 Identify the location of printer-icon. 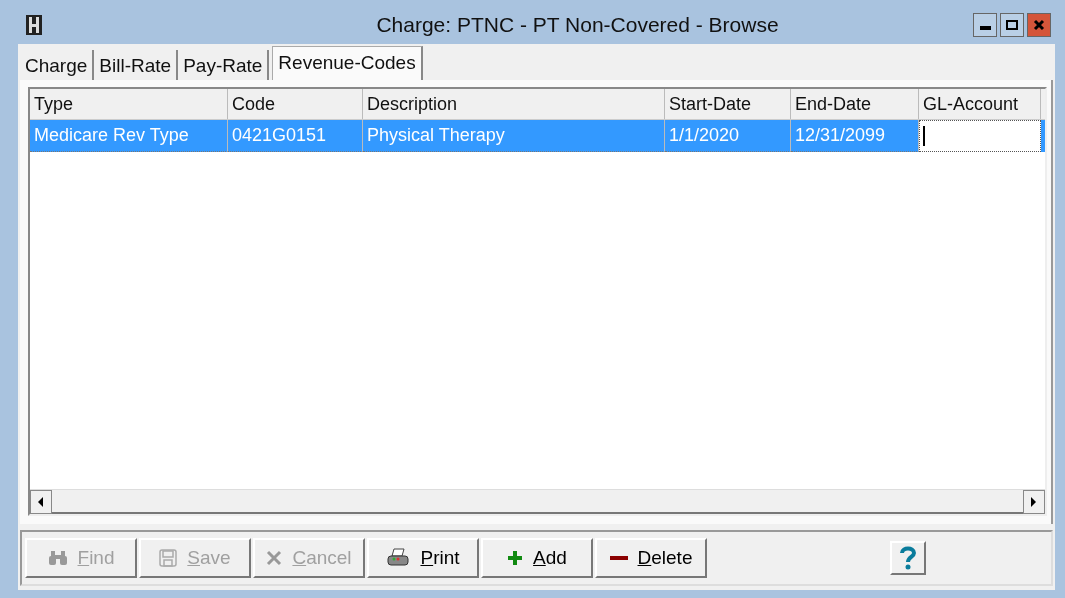
(398, 558).